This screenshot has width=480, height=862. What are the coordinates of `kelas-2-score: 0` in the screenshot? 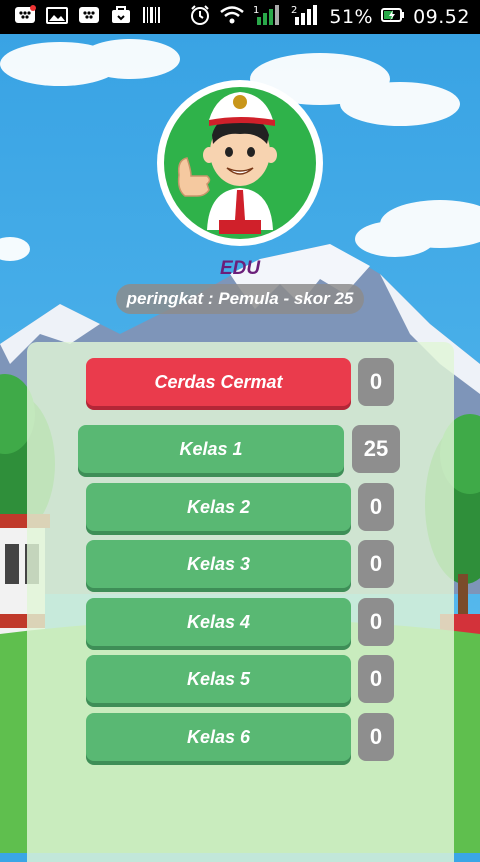 It's located at (376, 507).